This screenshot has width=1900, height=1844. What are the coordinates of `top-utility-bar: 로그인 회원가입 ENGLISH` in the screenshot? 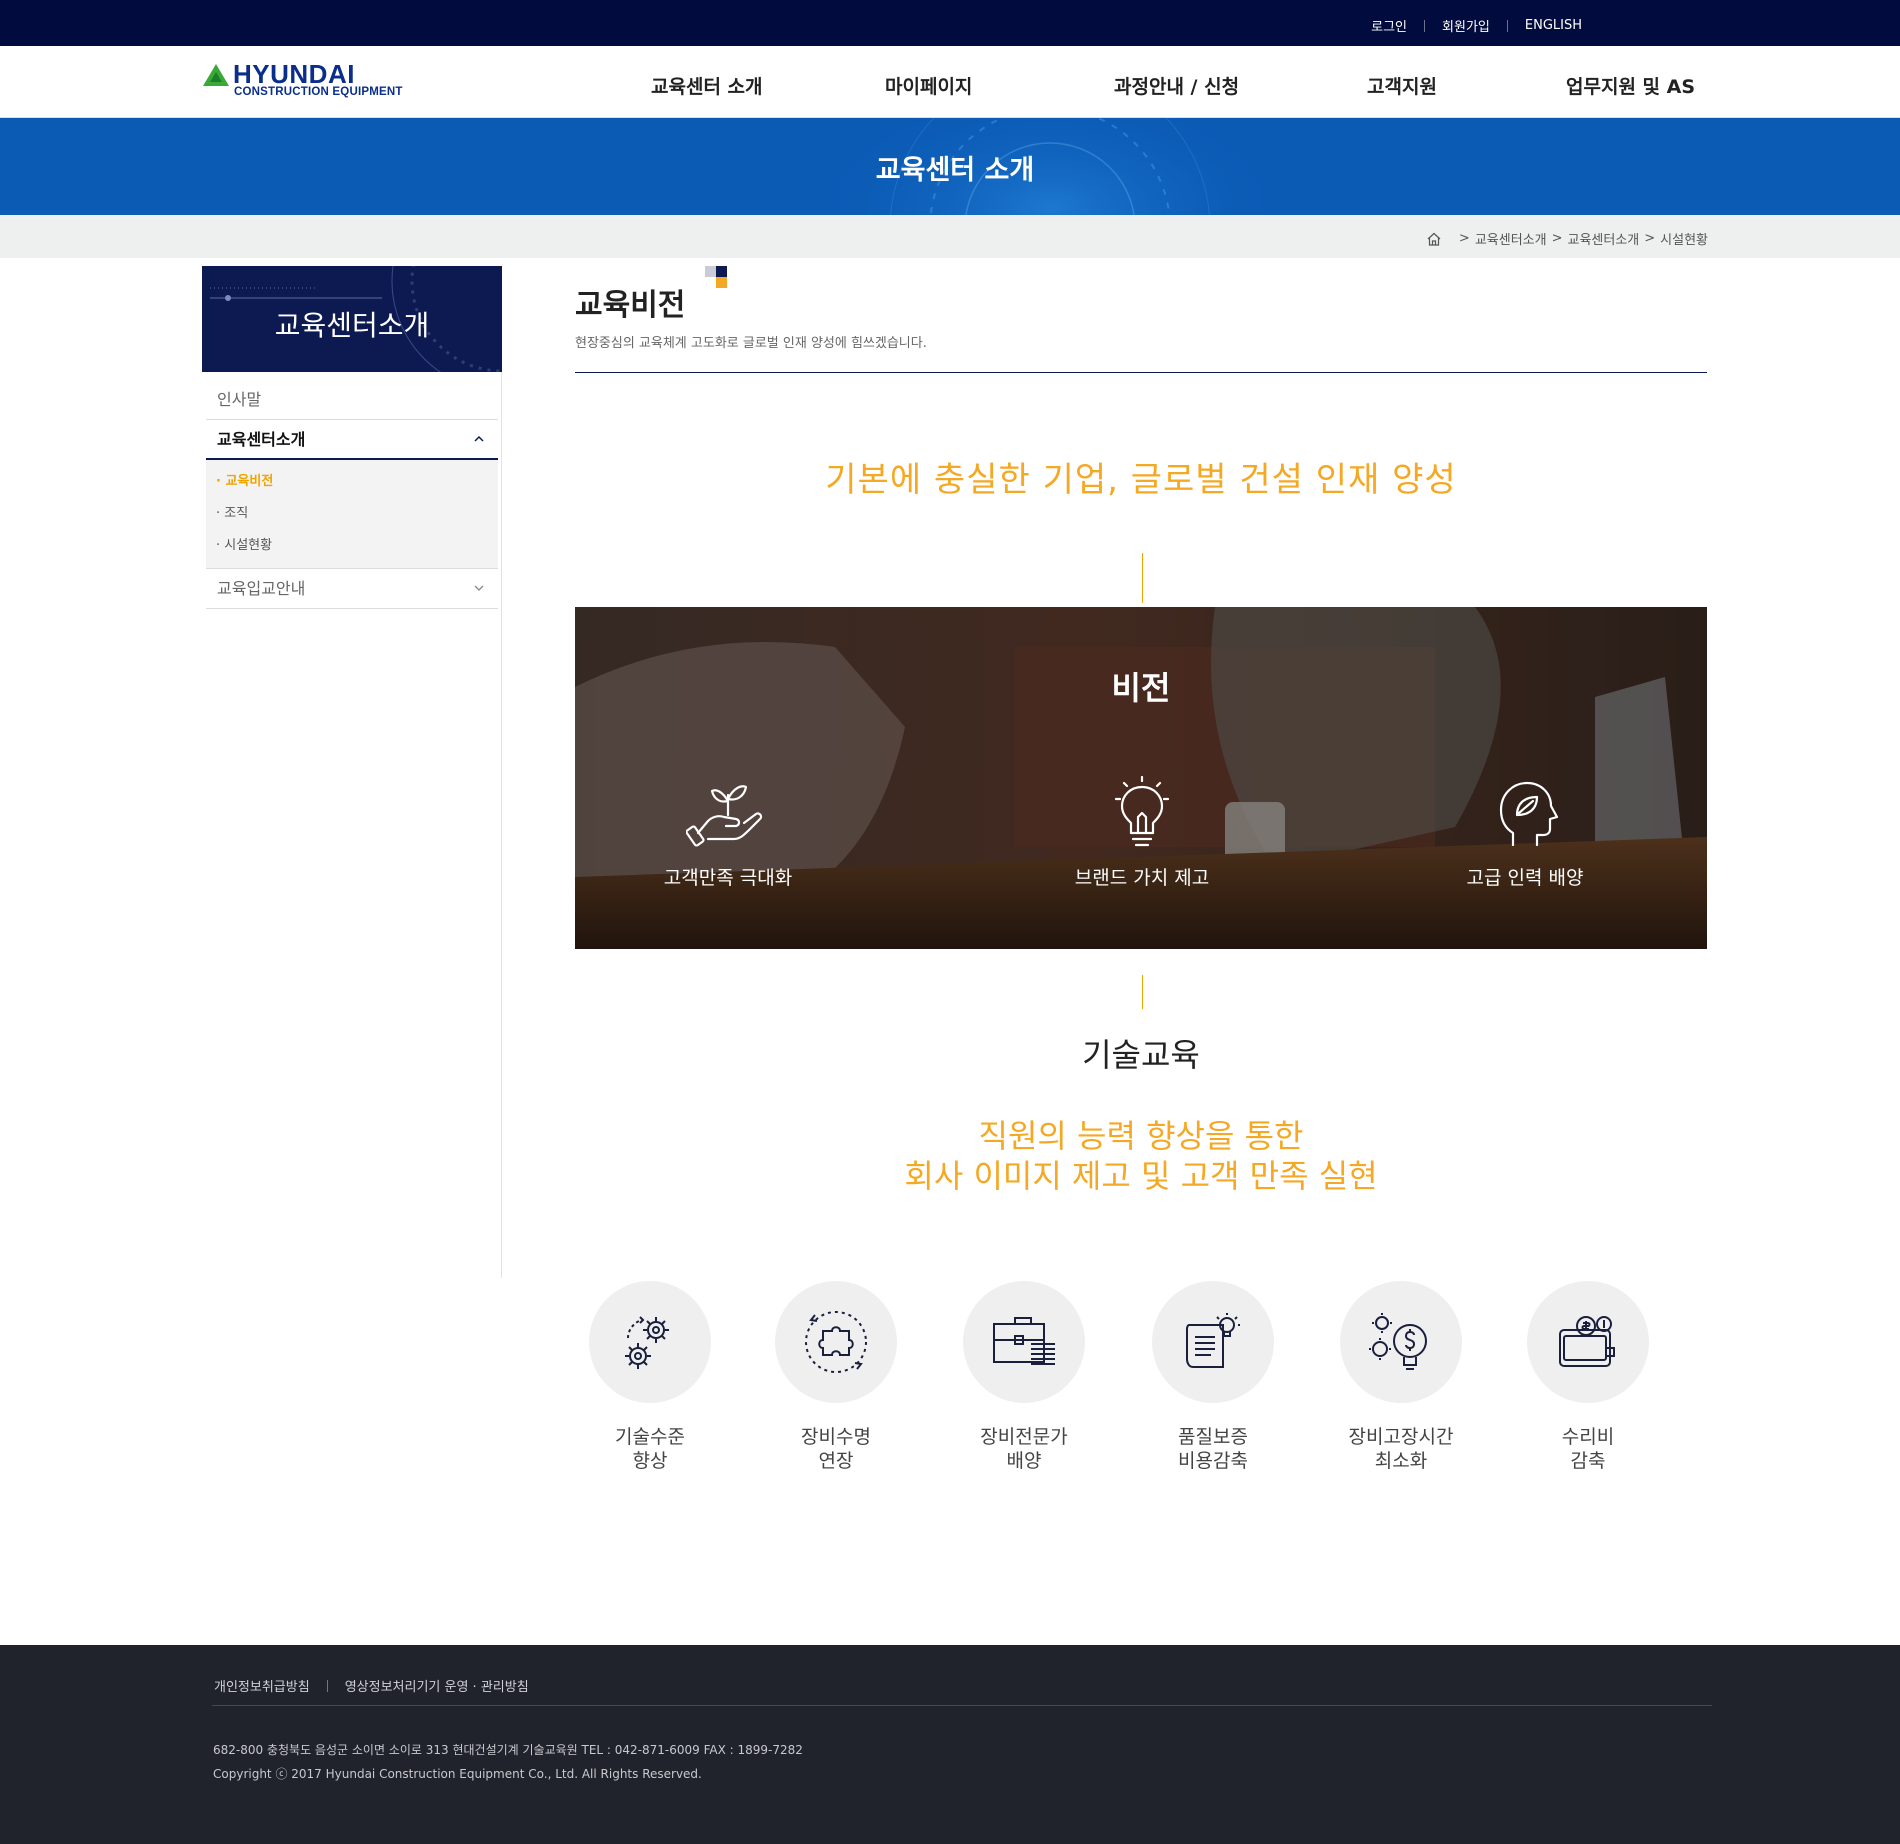 It's located at (950, 23).